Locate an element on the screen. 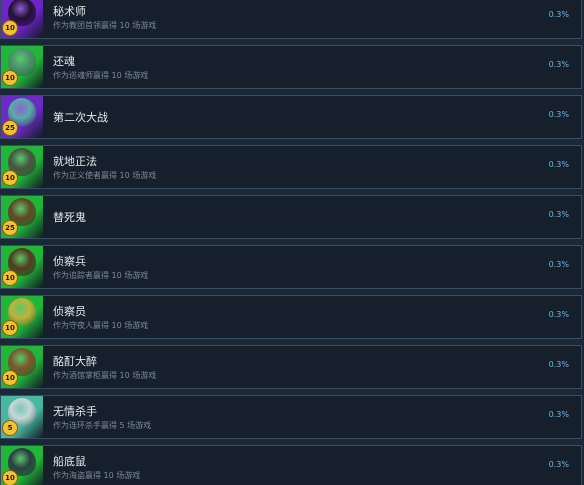  skull-icon: 25 is located at coordinates (22, 117).